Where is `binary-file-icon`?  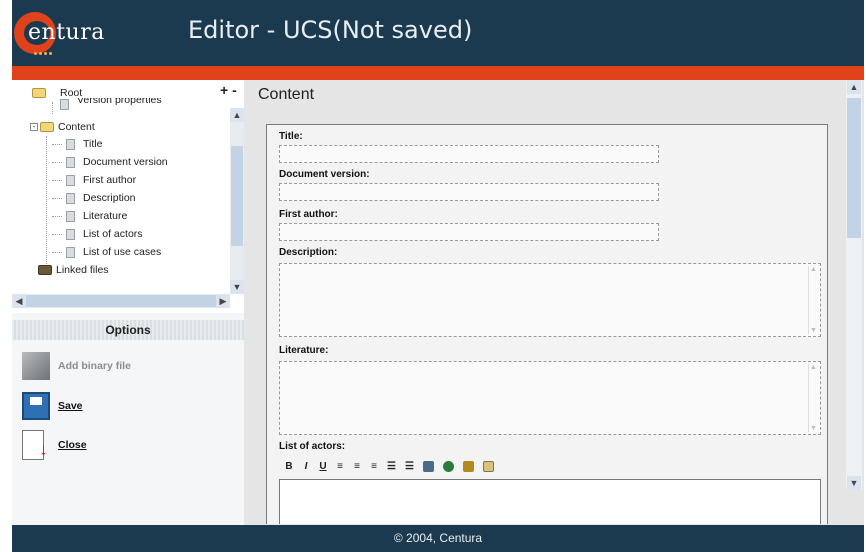
binary-file-icon is located at coordinates (36, 366).